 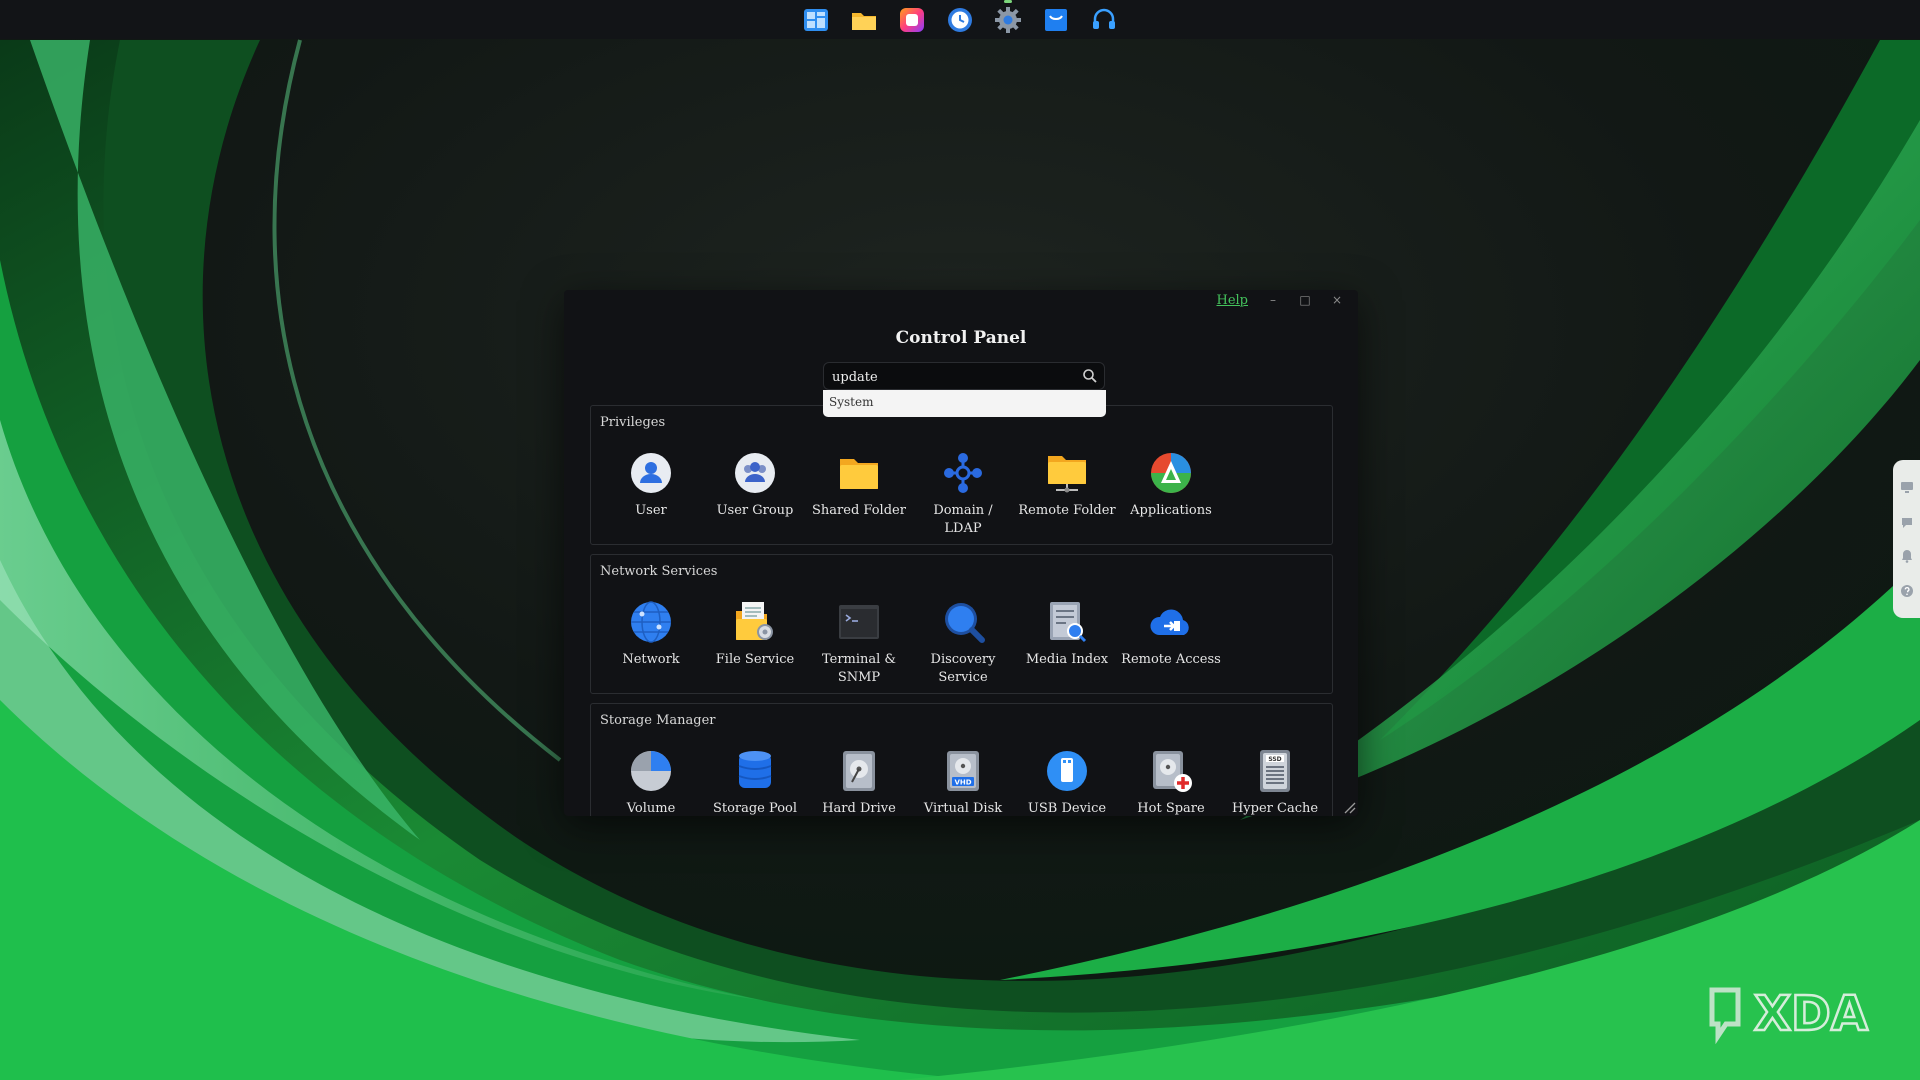 I want to click on item-virtual-disk: VHD Virtual Disk, so click(x=963, y=782).